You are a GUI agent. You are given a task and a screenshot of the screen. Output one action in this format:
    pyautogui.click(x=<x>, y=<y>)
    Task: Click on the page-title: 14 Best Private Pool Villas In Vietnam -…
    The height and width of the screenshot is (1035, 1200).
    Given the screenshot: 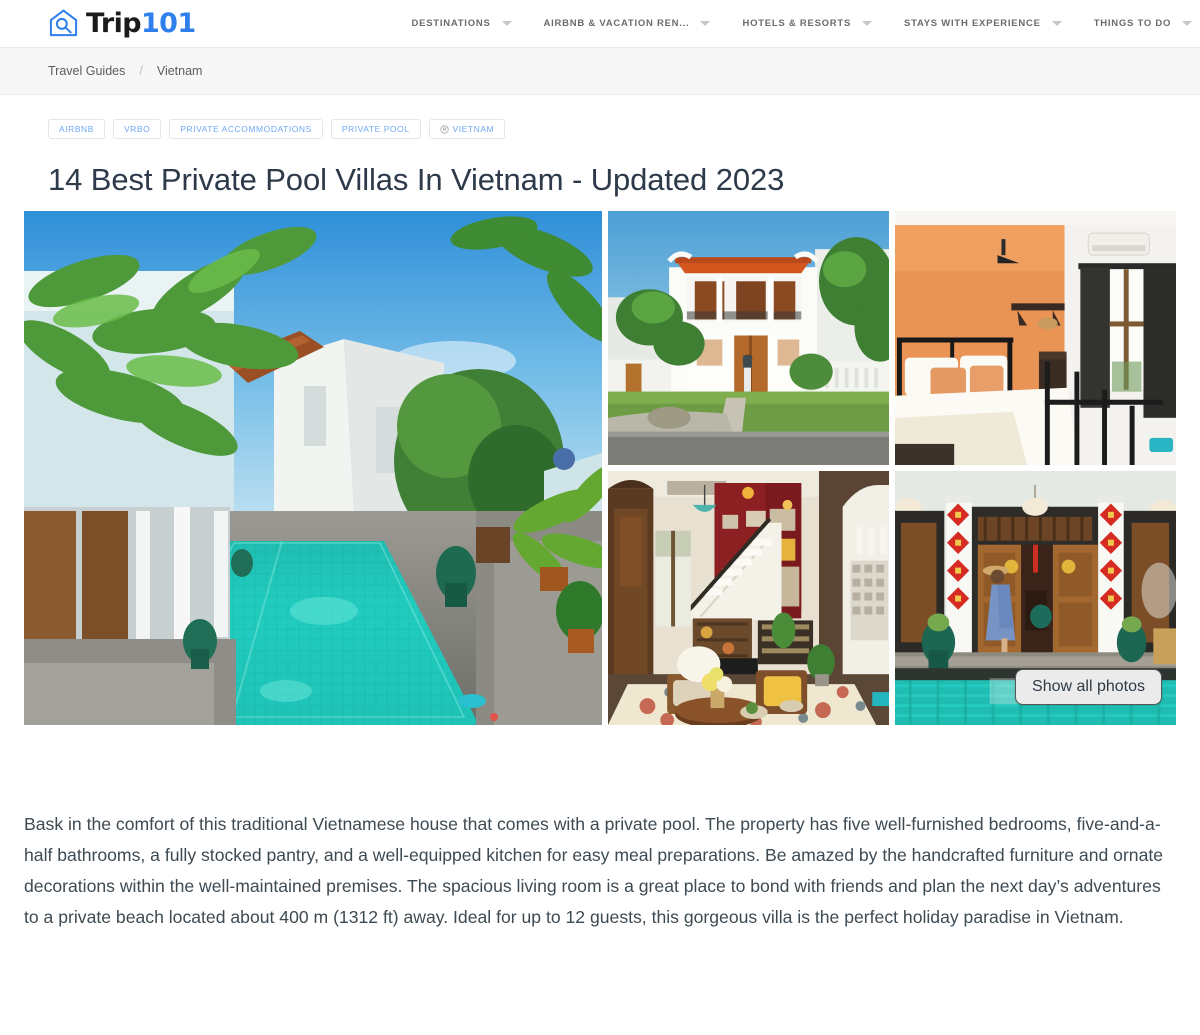 What is the action you would take?
    pyautogui.click(x=416, y=179)
    